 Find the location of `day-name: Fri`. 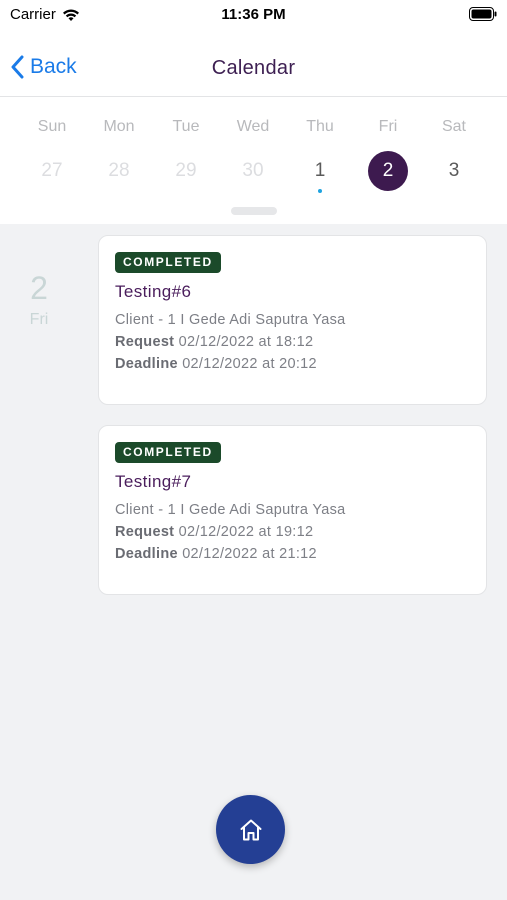

day-name: Fri is located at coordinates (388, 126).